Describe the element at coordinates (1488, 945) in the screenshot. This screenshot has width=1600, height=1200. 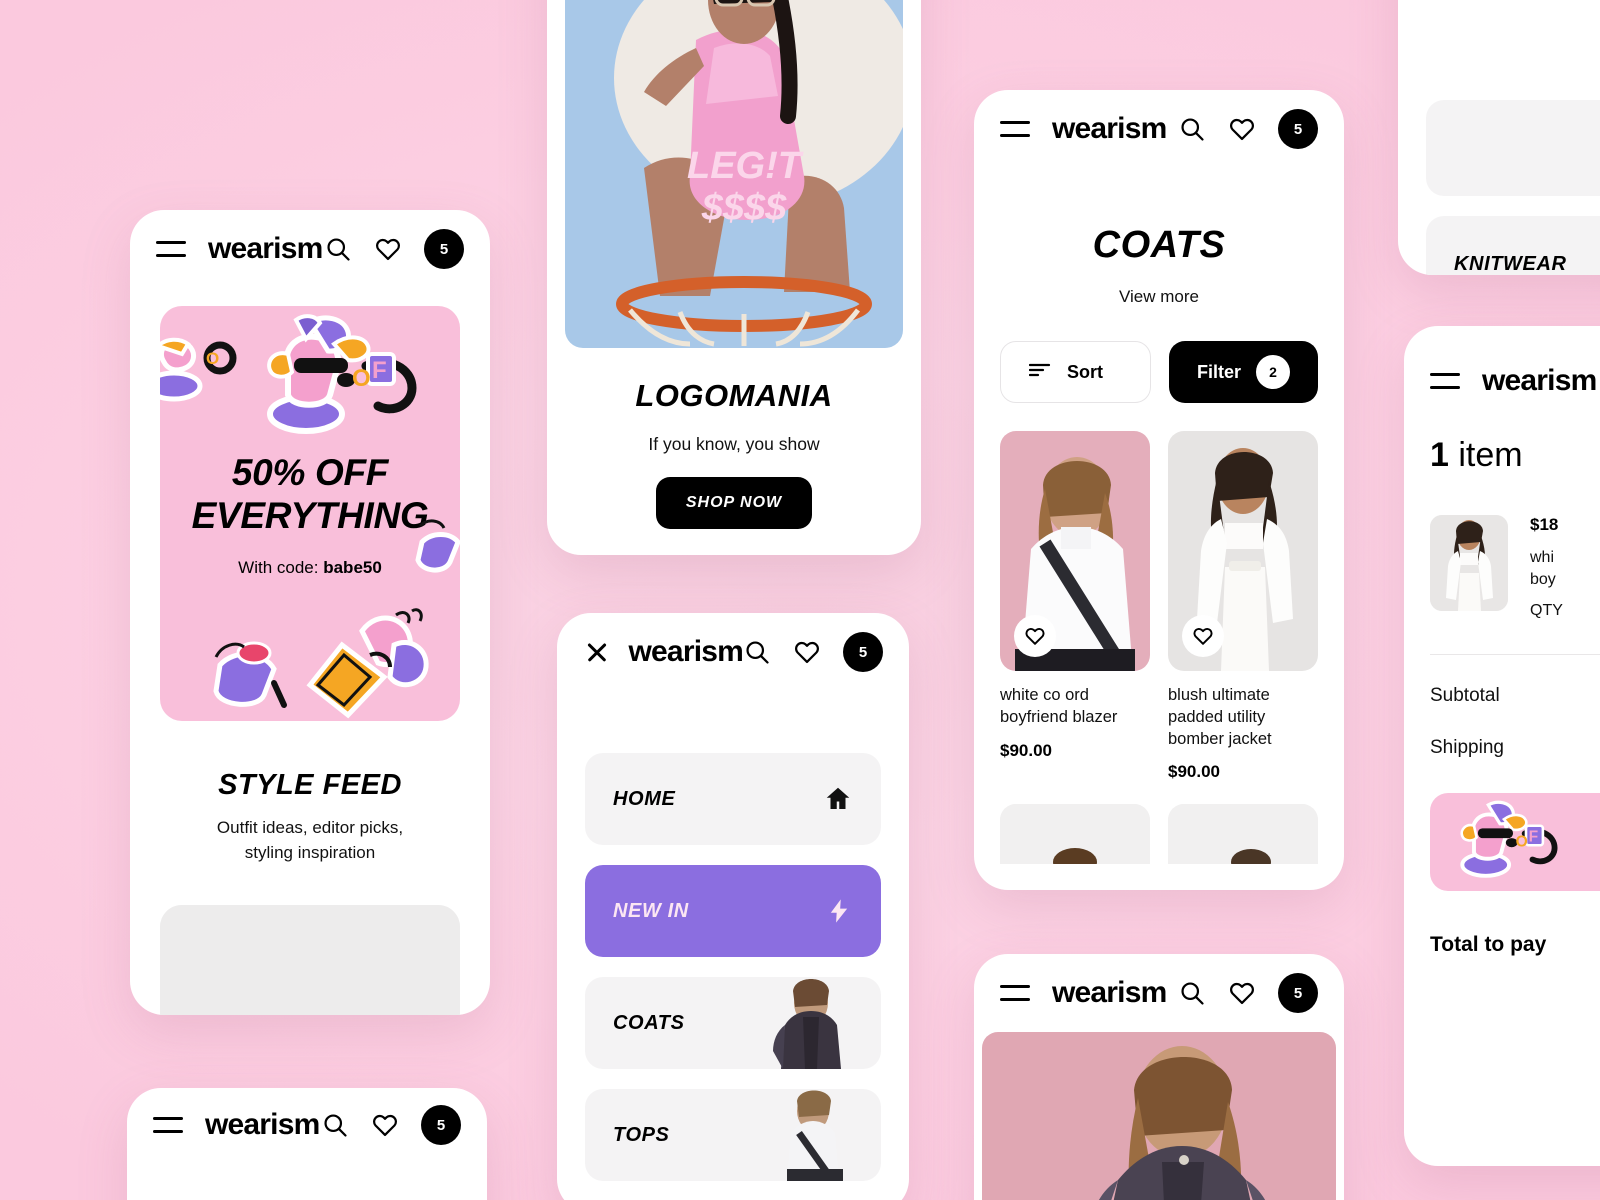
I see `cart-total-label: Total to pay` at that location.